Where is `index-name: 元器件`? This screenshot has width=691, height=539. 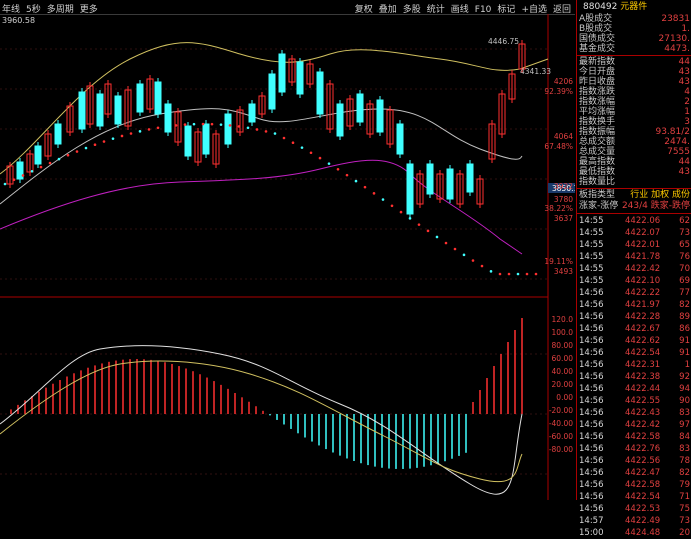 index-name: 元器件 is located at coordinates (634, 7).